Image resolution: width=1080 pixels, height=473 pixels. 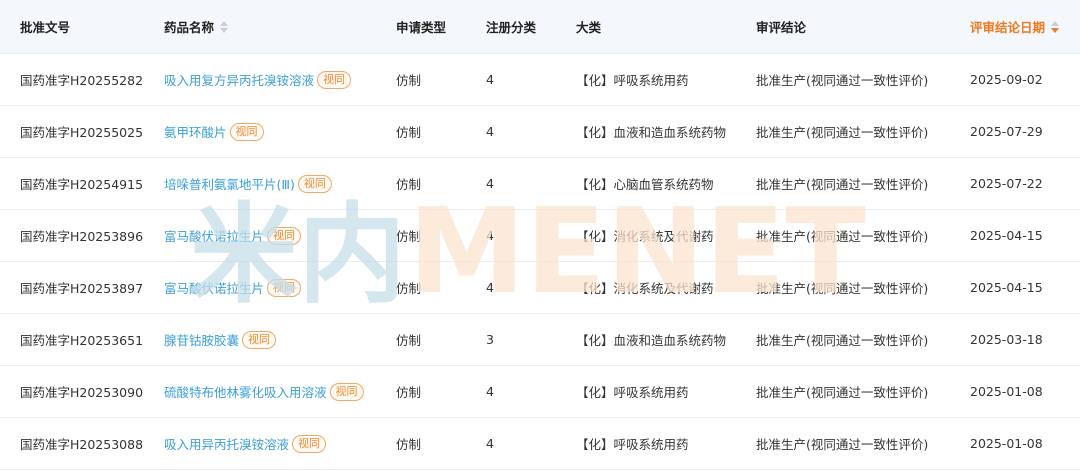 I want to click on header-approval-no: 批准文号, so click(x=45, y=26).